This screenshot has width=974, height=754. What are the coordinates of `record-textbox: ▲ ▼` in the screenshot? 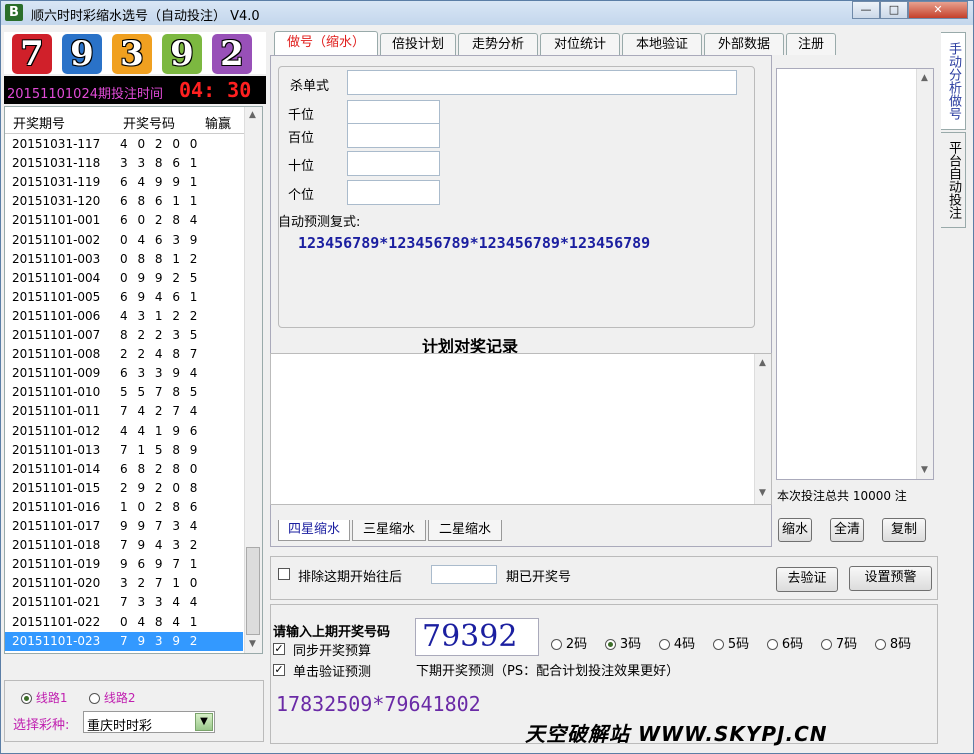 It's located at (521, 429).